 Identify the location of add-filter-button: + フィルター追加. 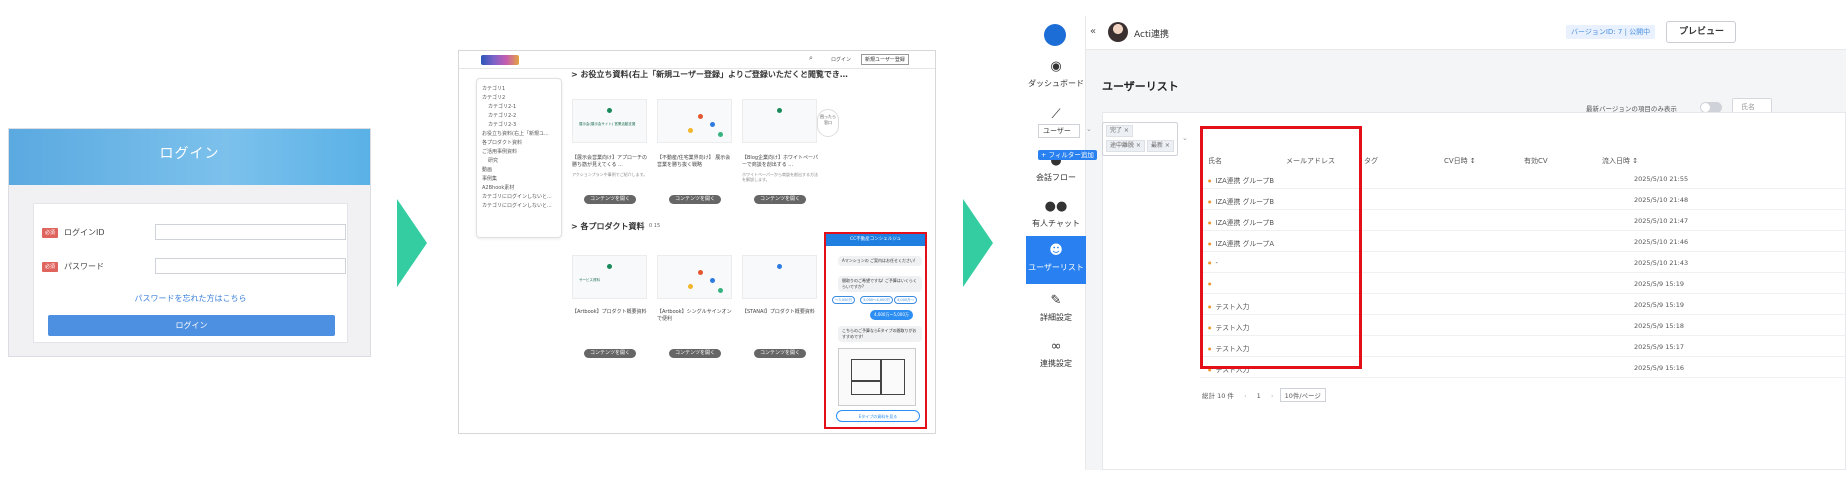
(1067, 155).